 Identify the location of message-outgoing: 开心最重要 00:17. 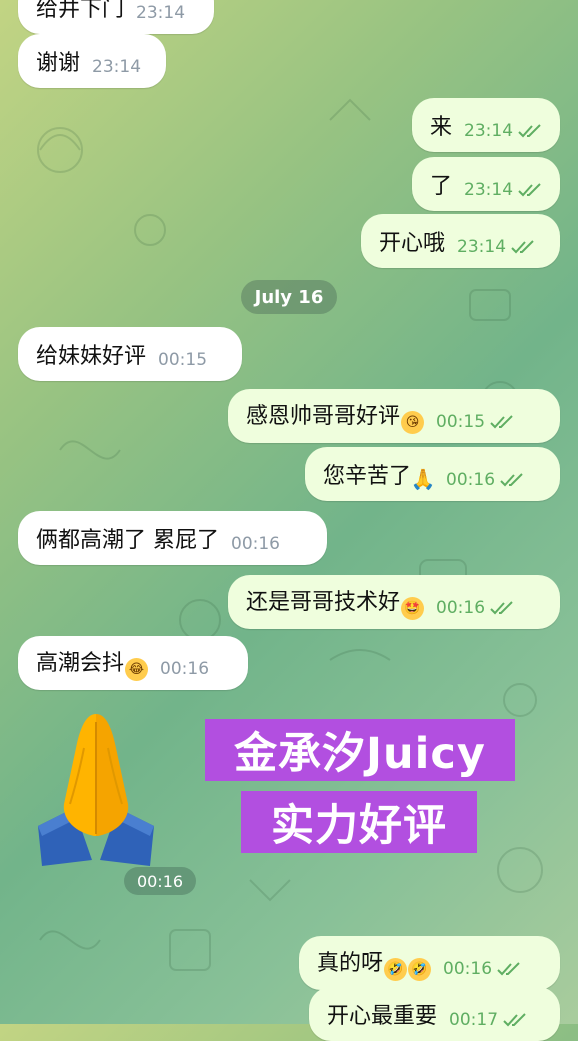
(434, 1014).